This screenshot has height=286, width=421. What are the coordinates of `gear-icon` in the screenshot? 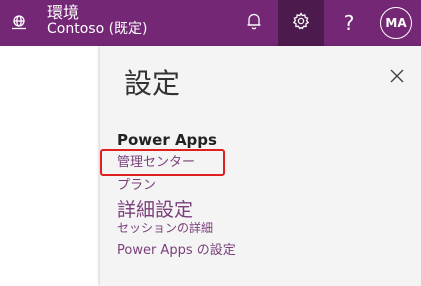 It's located at (301, 23).